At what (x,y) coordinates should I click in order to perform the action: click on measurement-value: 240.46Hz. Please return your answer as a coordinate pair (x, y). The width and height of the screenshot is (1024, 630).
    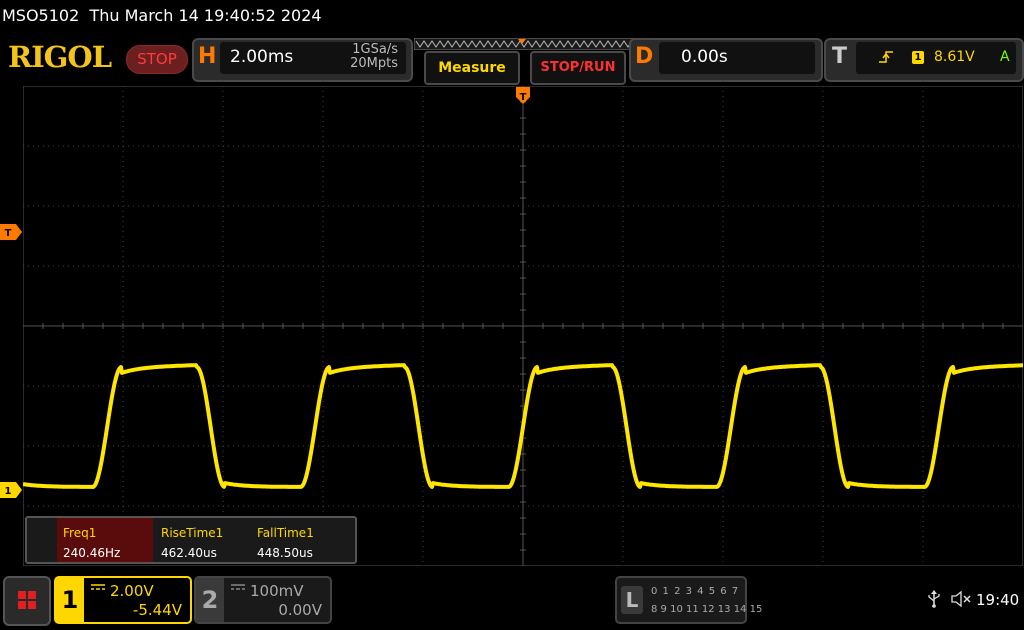
    Looking at the image, I should click on (92, 553).